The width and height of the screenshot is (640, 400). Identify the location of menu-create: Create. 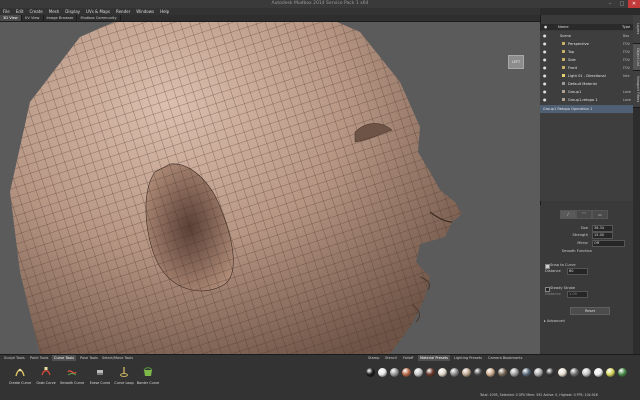
(35, 11).